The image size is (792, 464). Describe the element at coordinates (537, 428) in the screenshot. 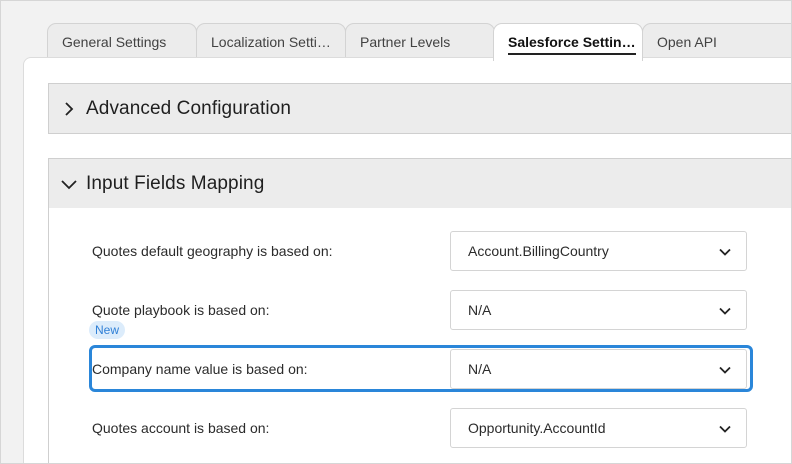

I see `select-value: Opportunity.AccountId` at that location.